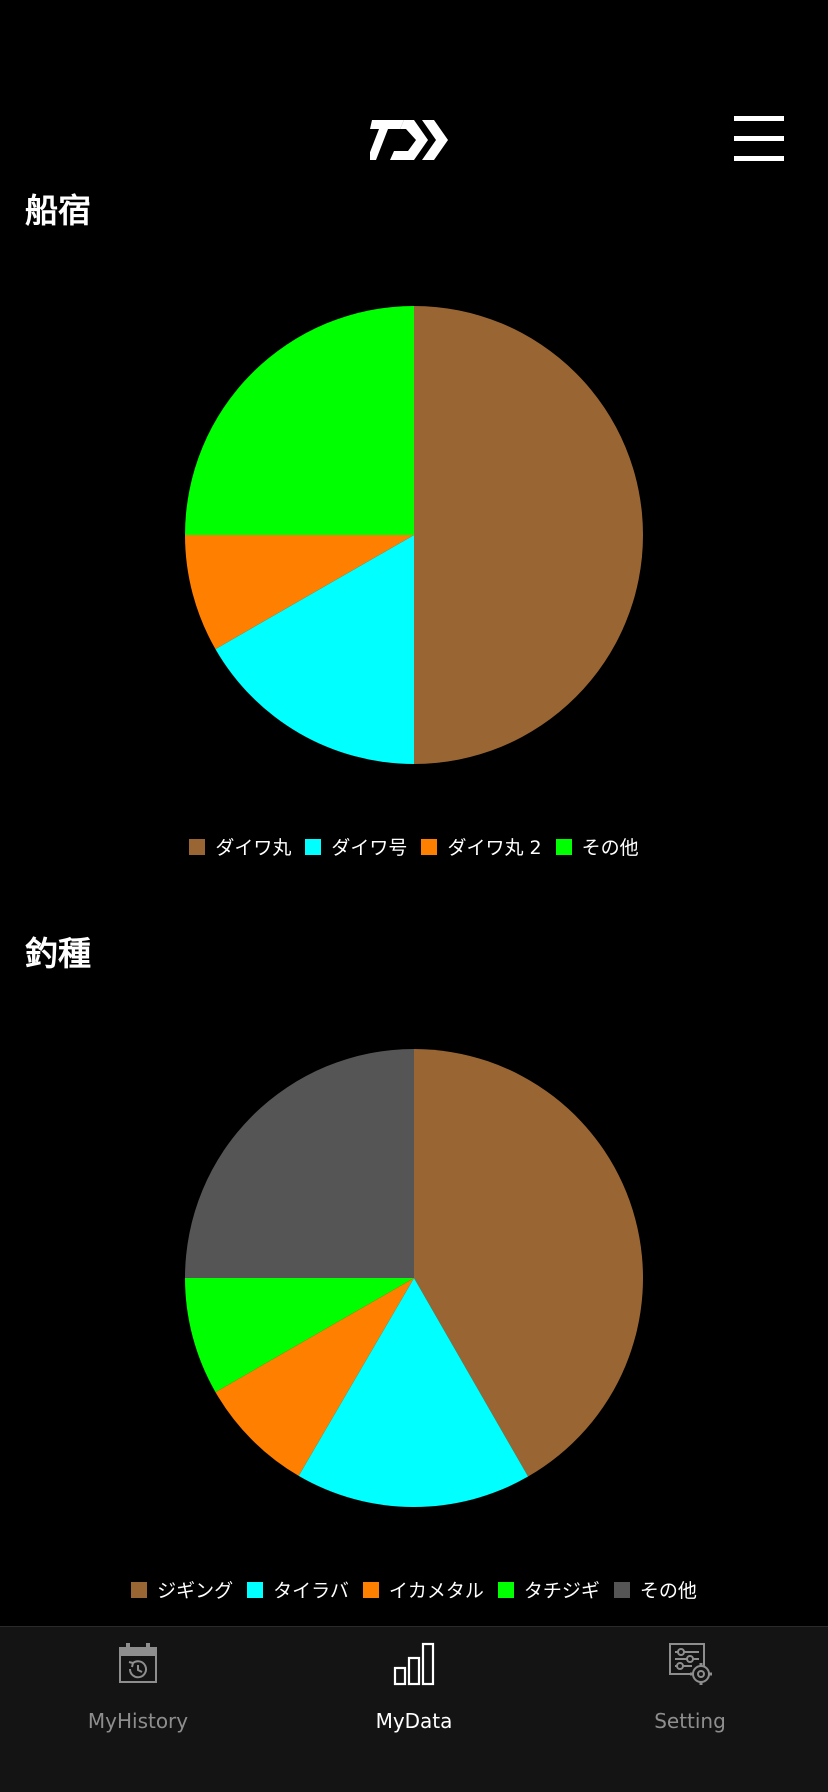 This screenshot has width=828, height=1792. I want to click on legend-item: ダイワ丸, so click(240, 846).